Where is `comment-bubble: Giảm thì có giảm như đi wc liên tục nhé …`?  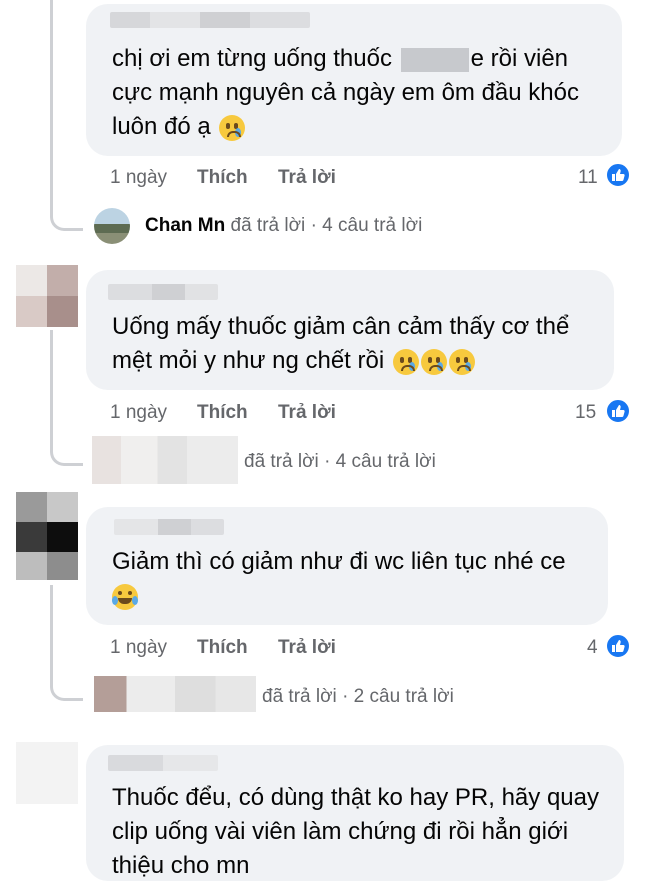 comment-bubble: Giảm thì có giảm như đi wc liên tục nhé … is located at coordinates (347, 566).